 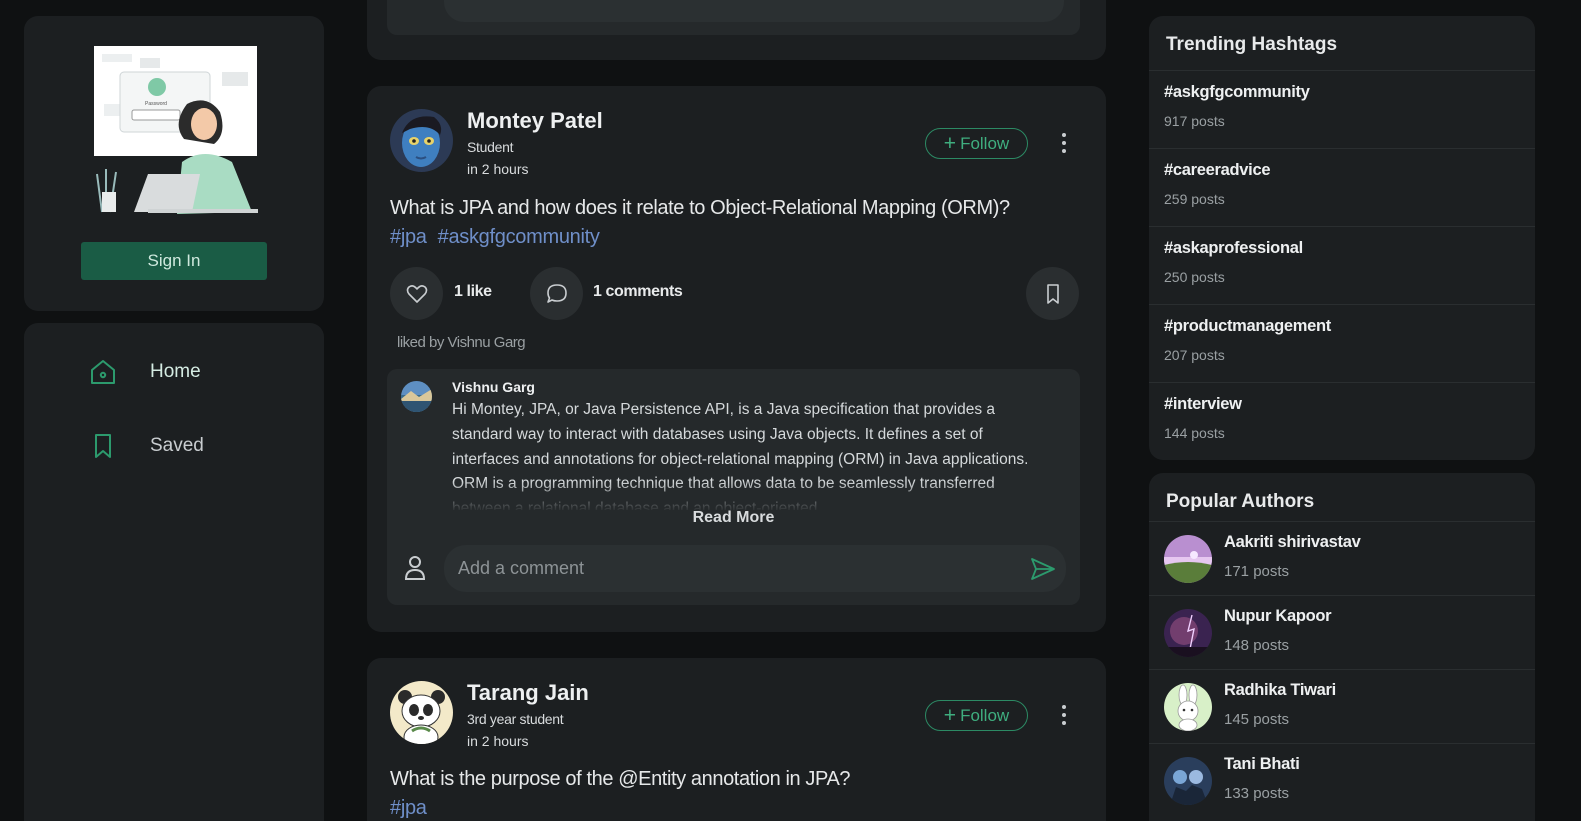 What do you see at coordinates (1342, 706) in the screenshot?
I see `author-item: Radhika Tiwari 145 posts` at bounding box center [1342, 706].